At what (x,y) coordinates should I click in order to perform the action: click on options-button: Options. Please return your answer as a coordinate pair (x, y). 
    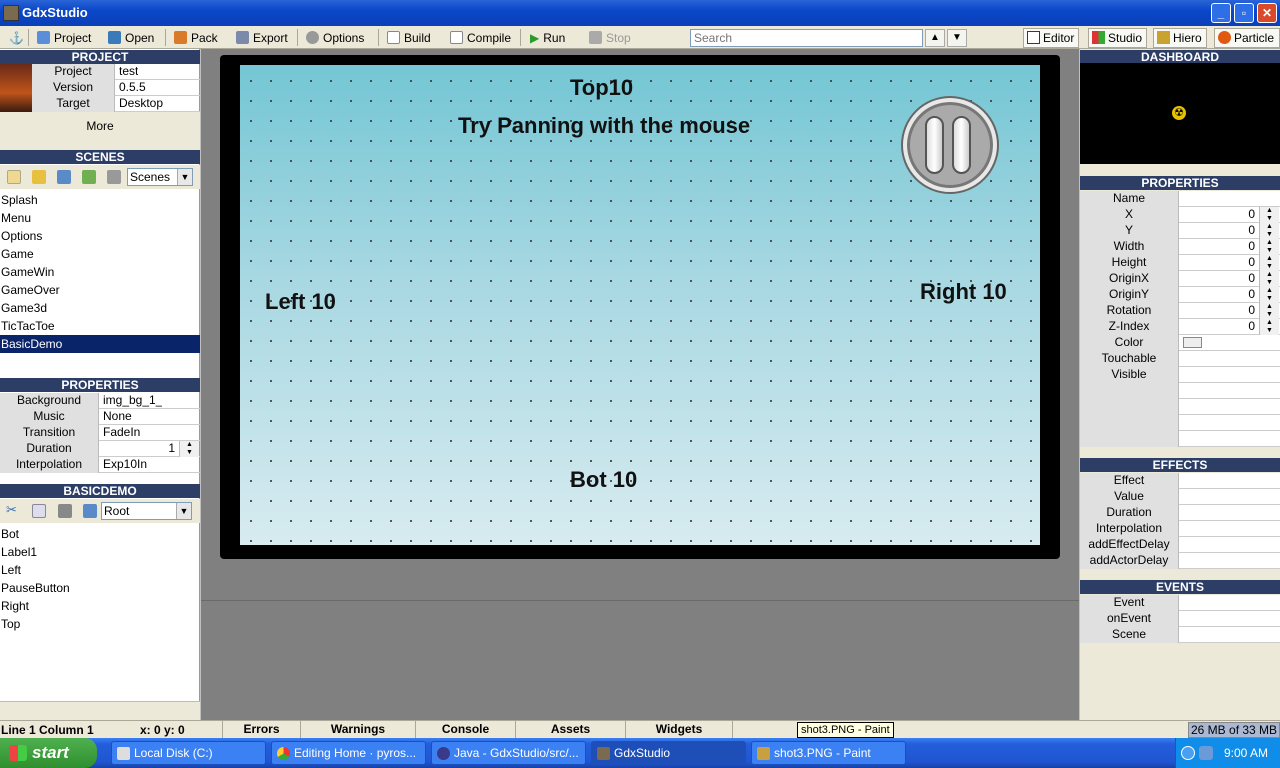
    Looking at the image, I should click on (335, 38).